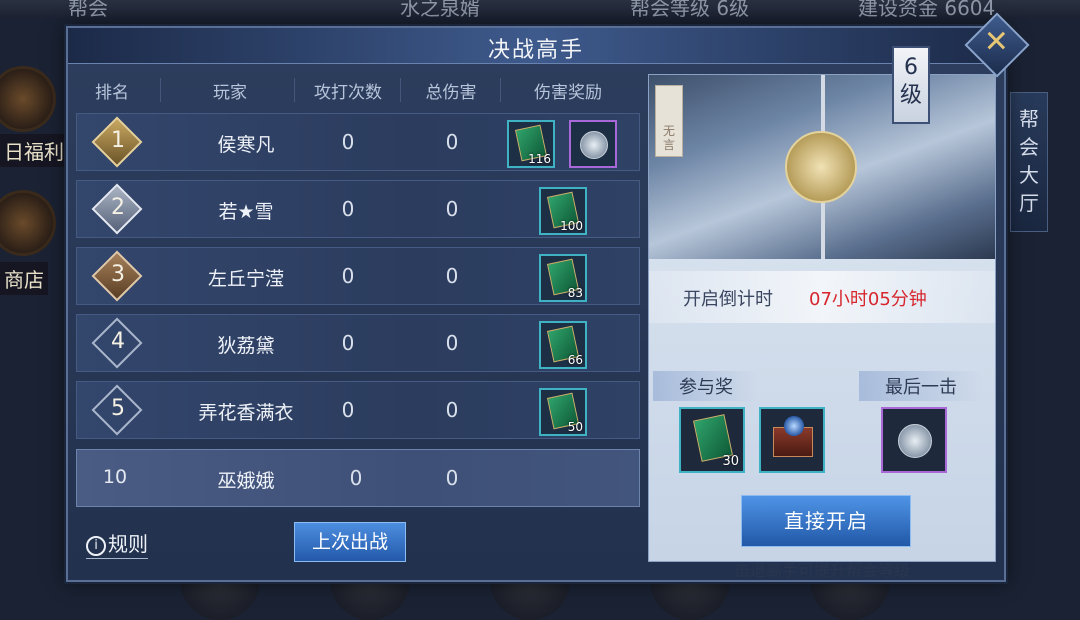 The image size is (1080, 620). I want to click on last-hit-reward-title: 最后一击, so click(921, 386).